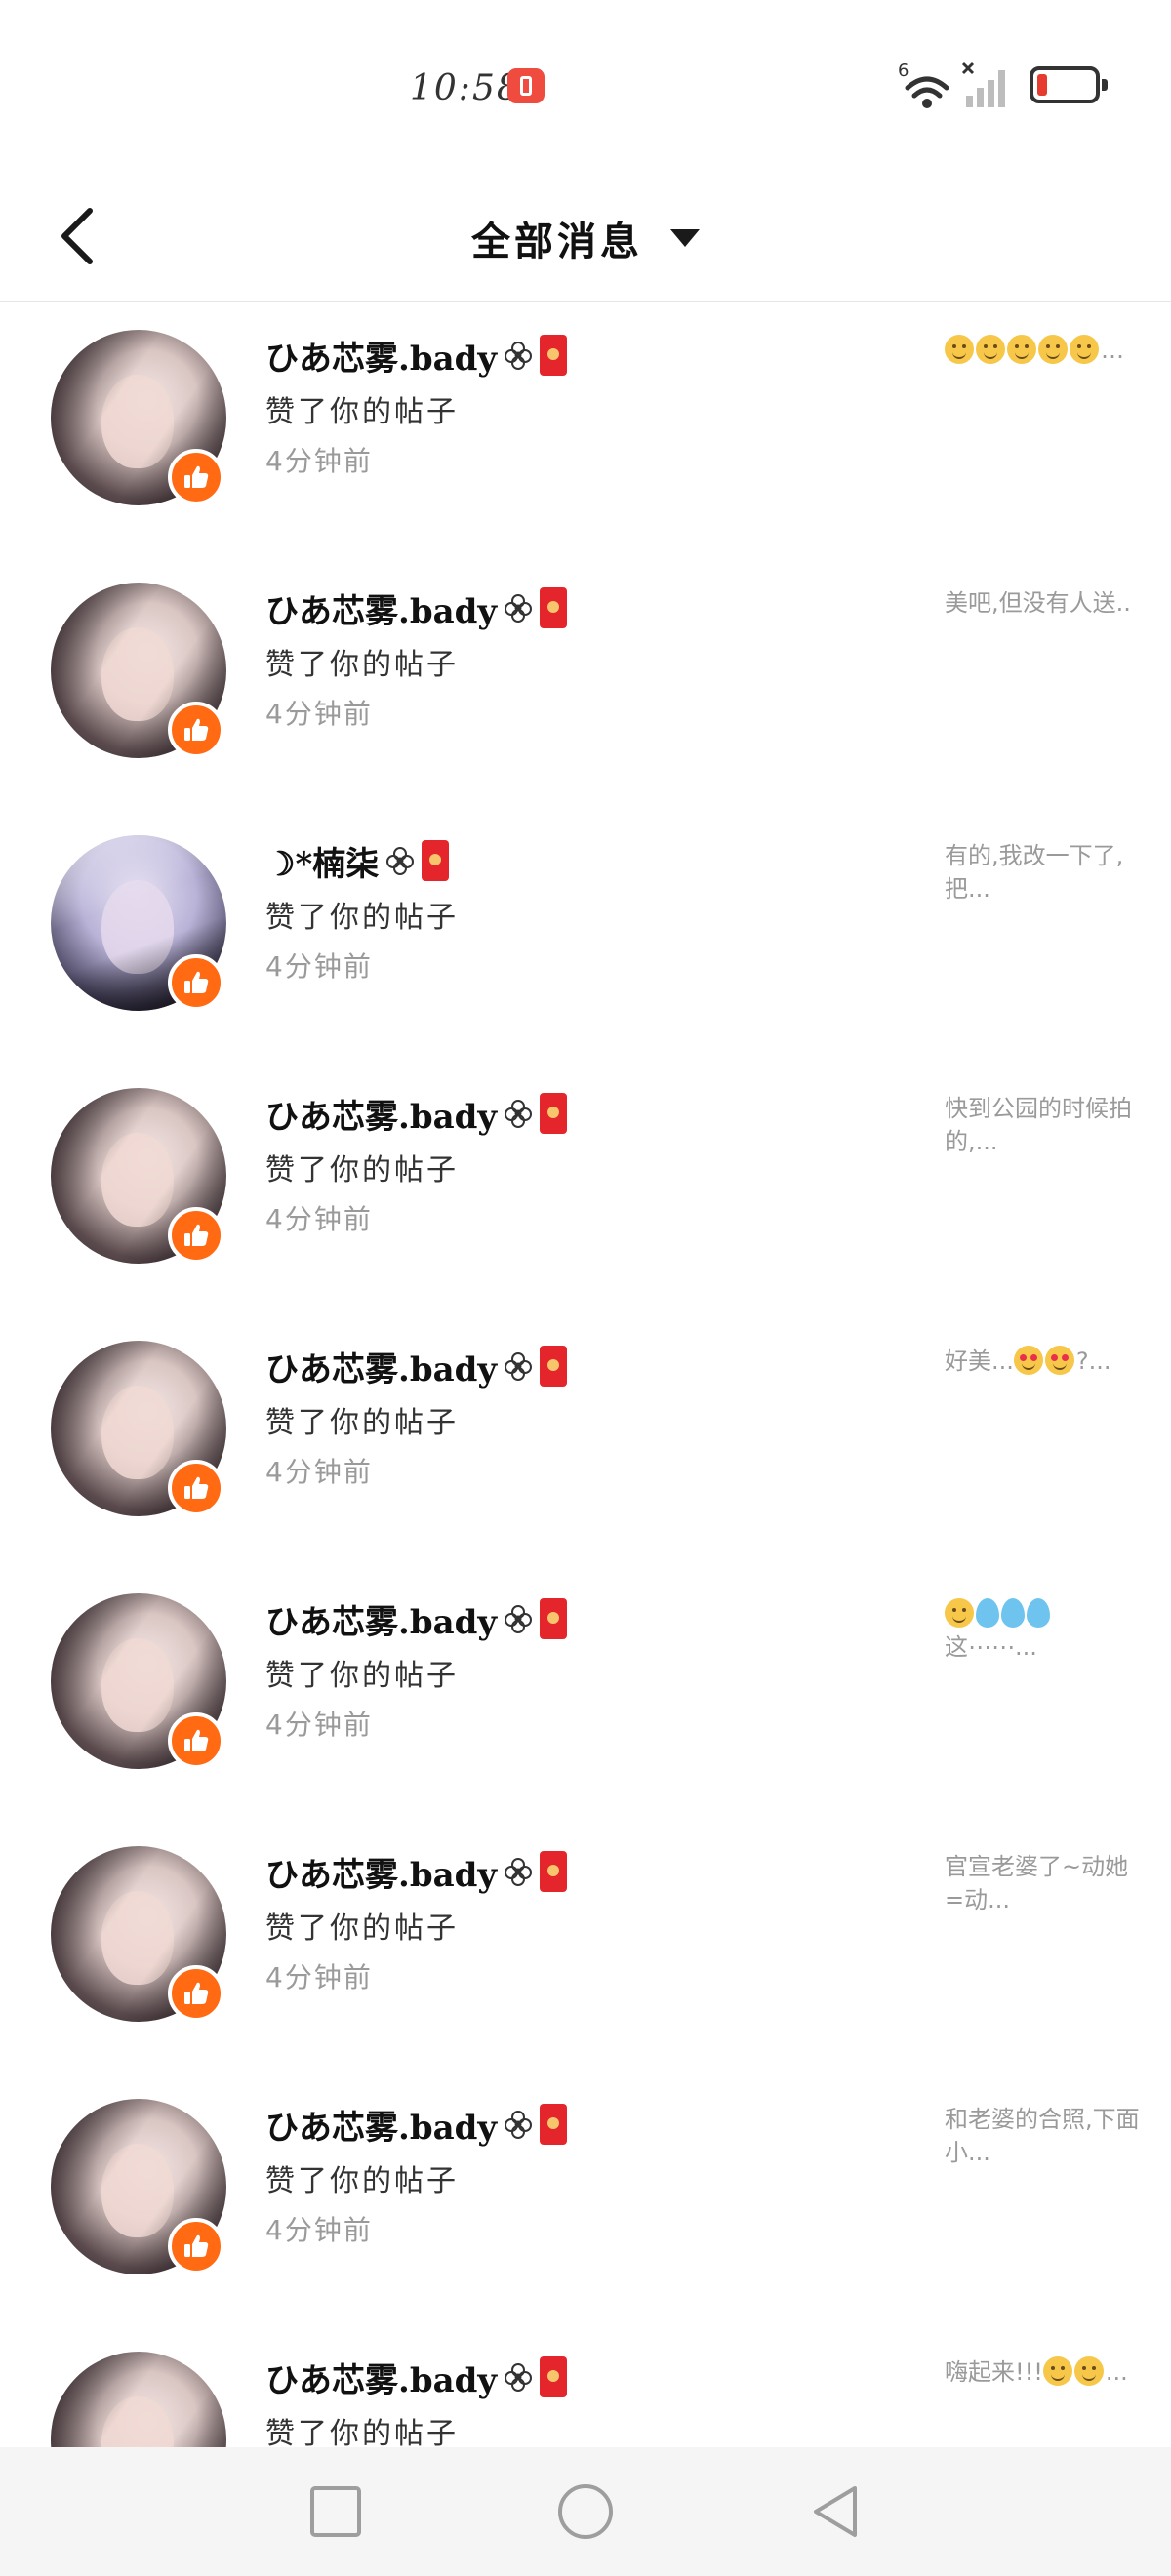 The image size is (1171, 2576). Describe the element at coordinates (1042, 603) in the screenshot. I see `post-preview: 美吧,但没有人送..` at that location.